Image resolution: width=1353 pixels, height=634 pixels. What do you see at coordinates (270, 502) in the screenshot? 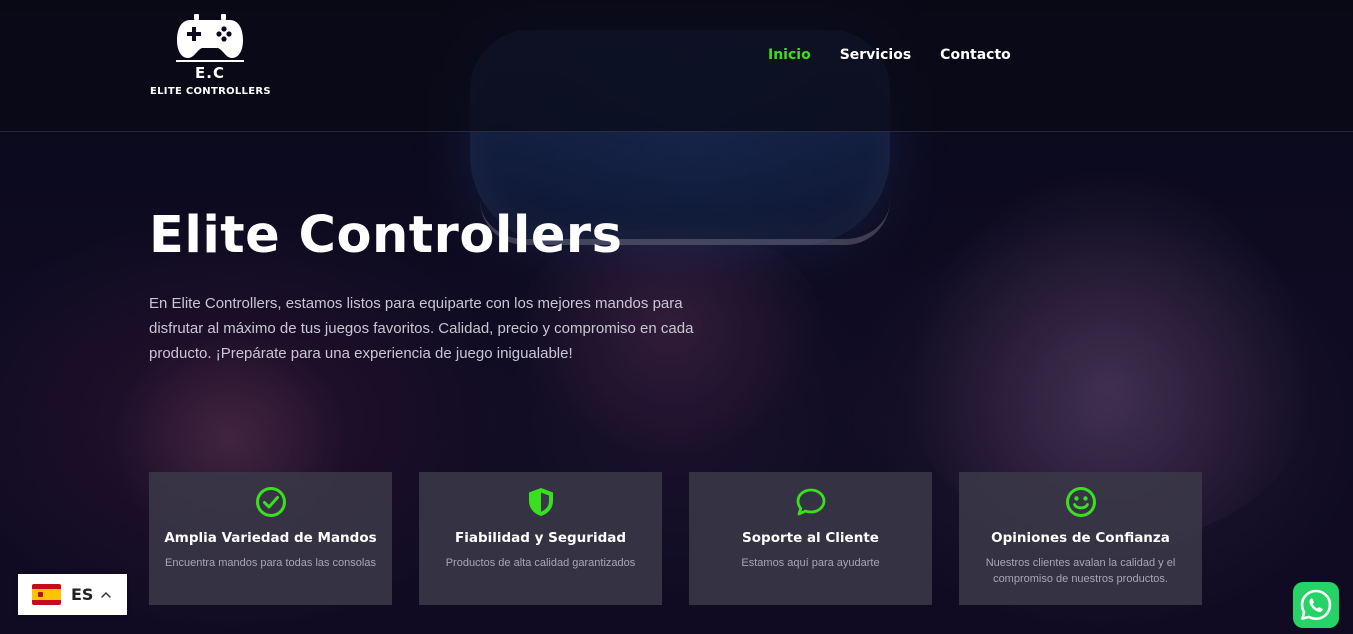
I see `check-circle-icon` at bounding box center [270, 502].